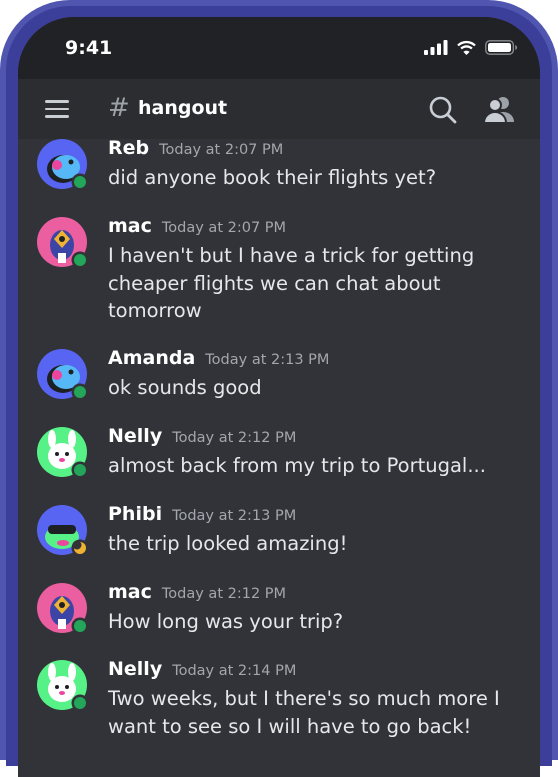 The height and width of the screenshot is (777, 558). Describe the element at coordinates (57, 101) in the screenshot. I see `menu-icon` at that location.